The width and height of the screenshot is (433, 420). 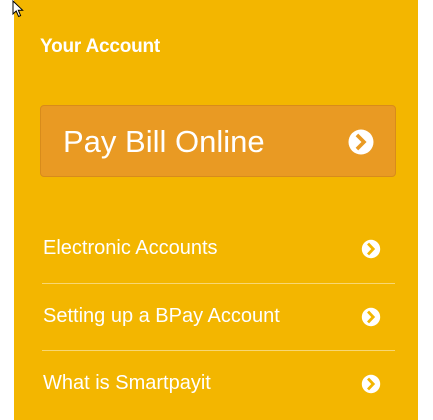 What do you see at coordinates (100, 46) in the screenshot?
I see `account-title: Your Account` at bounding box center [100, 46].